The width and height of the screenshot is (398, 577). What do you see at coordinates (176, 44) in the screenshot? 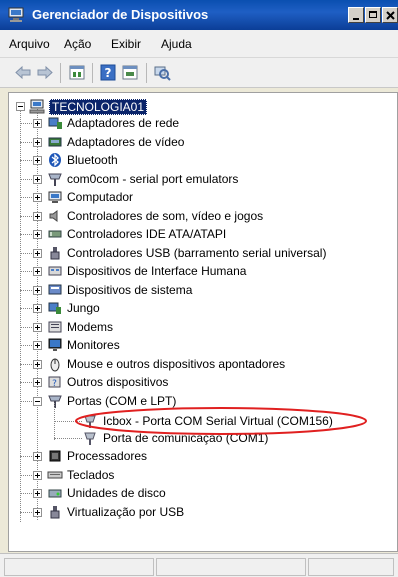
I see `menu-ajuda: Ajuda` at bounding box center [176, 44].